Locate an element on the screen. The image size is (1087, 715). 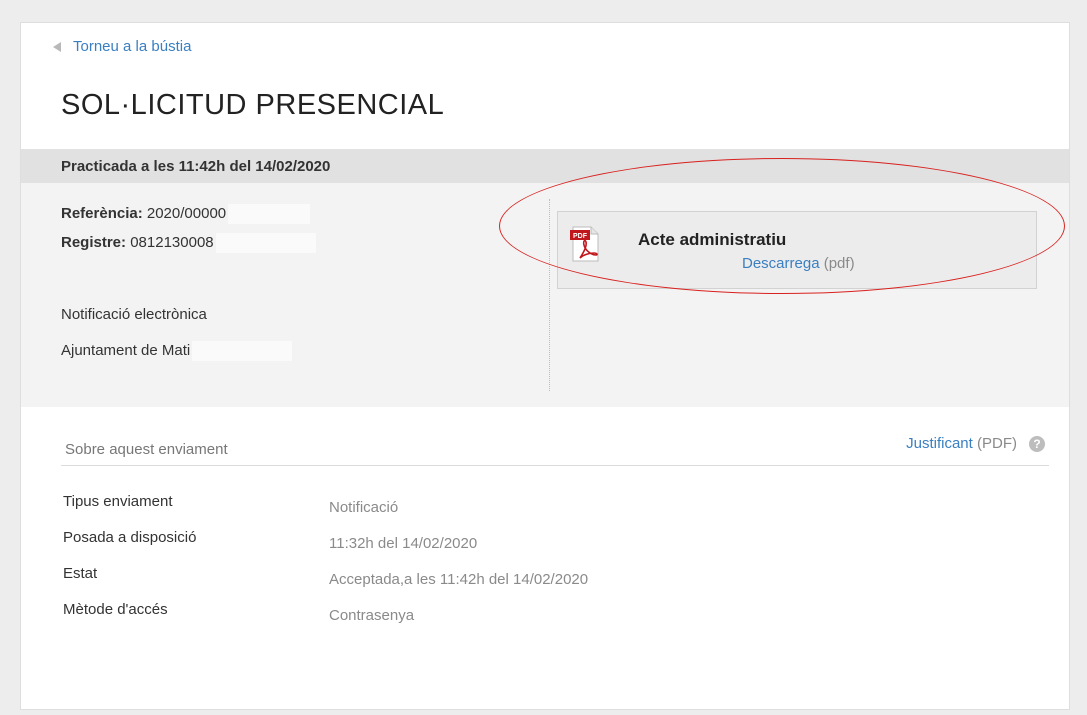
registre-value: 0812130008 is located at coordinates (172, 242).